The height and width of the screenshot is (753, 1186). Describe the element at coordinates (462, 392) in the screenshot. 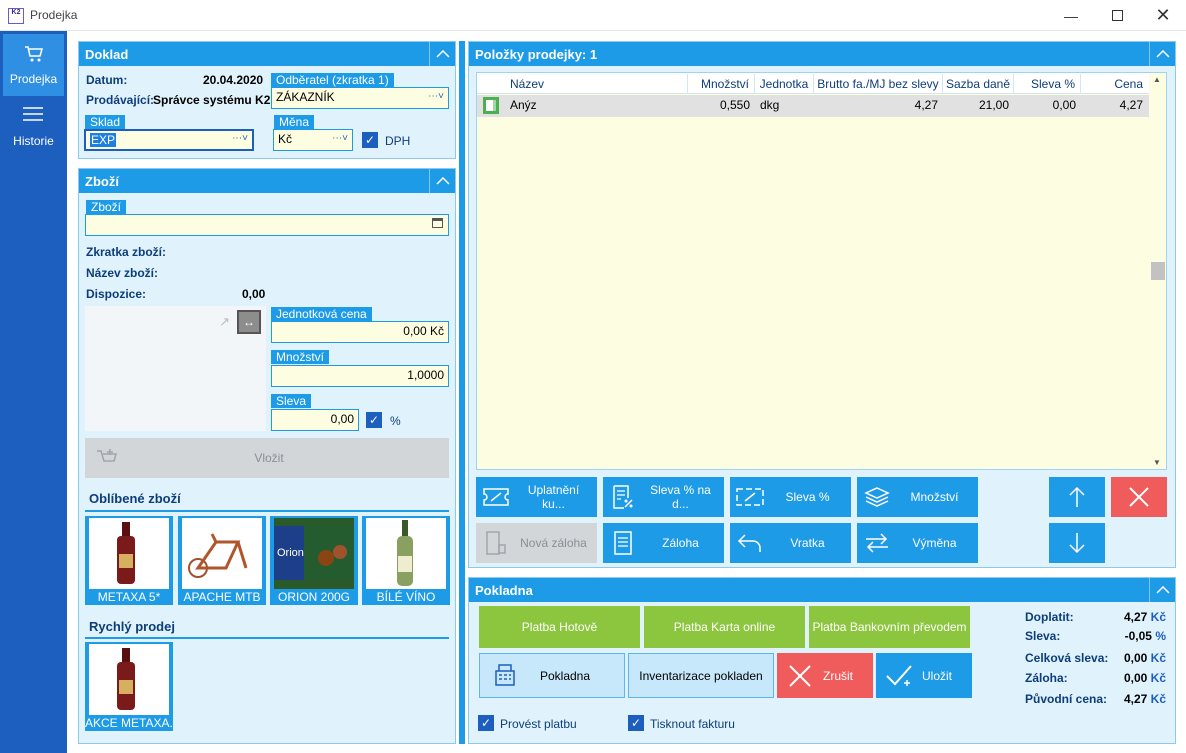

I see `splitter-handle` at that location.